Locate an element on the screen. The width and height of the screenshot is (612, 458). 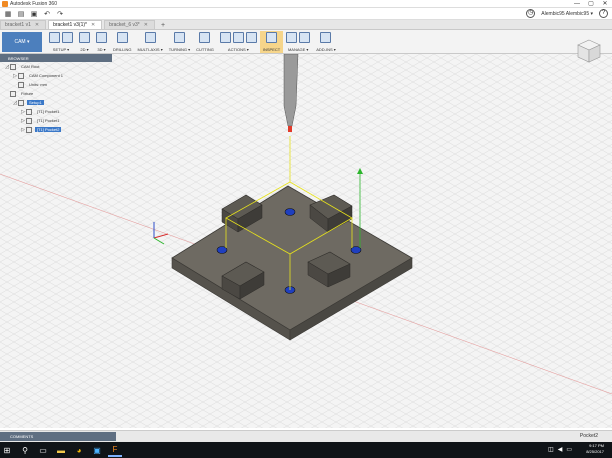
tab-bracket-6-v3: bracket_6 v3* ✕ is located at coordinates (129, 24).